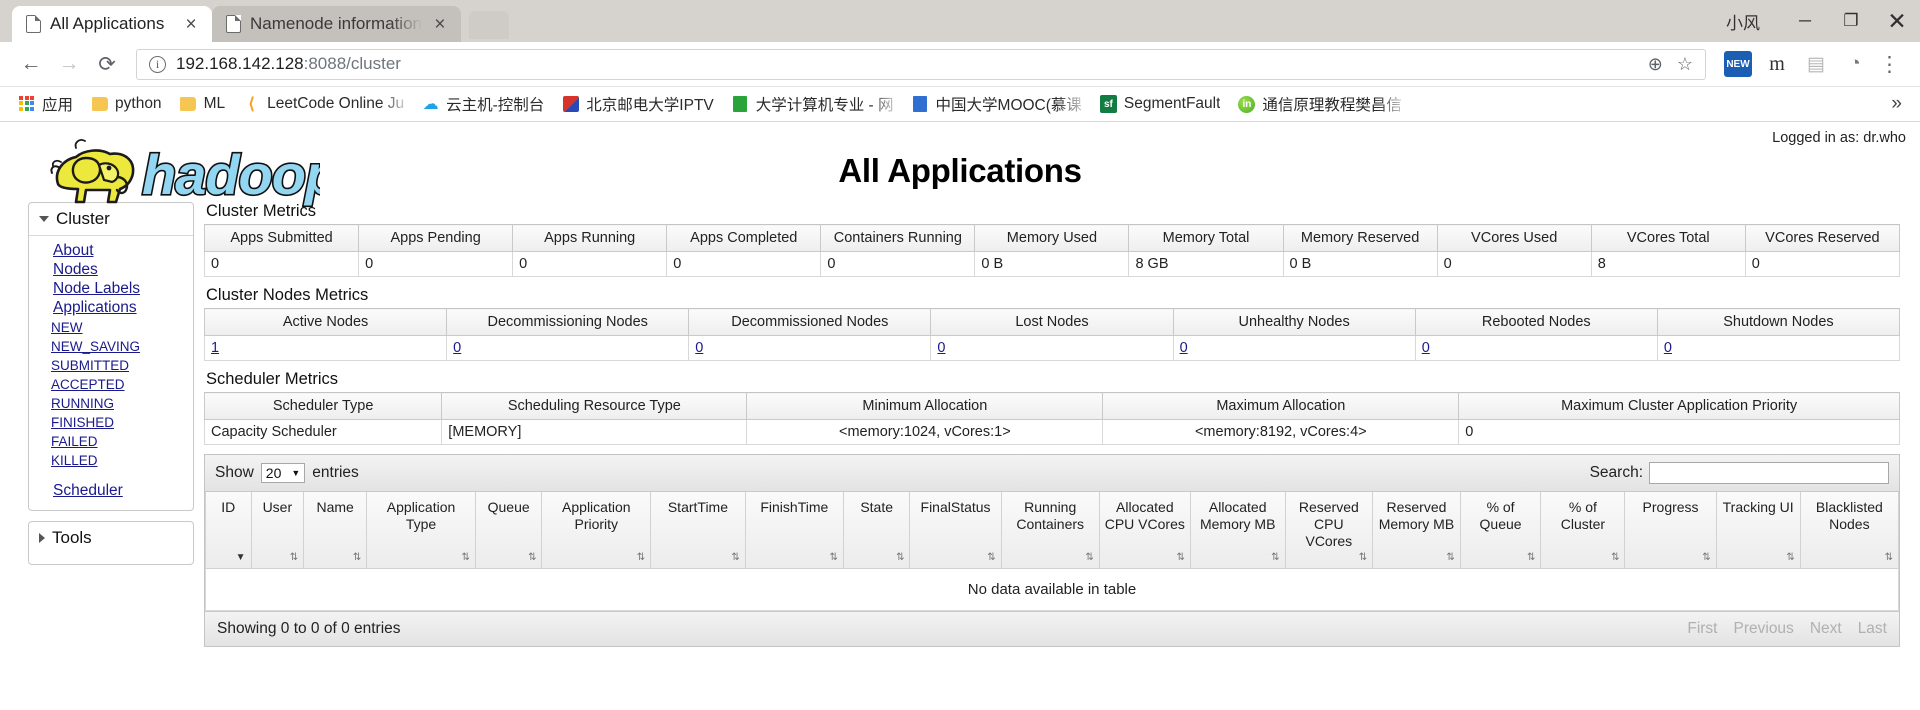 The image size is (1920, 710). What do you see at coordinates (1738, 64) in the screenshot?
I see `new-extension-icon: NEW` at bounding box center [1738, 64].